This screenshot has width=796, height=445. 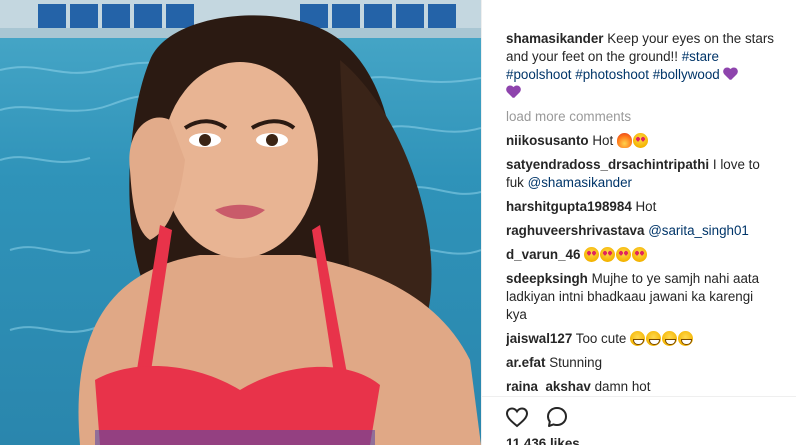 I want to click on hashtag-link: #photoshoot, so click(x=612, y=74).